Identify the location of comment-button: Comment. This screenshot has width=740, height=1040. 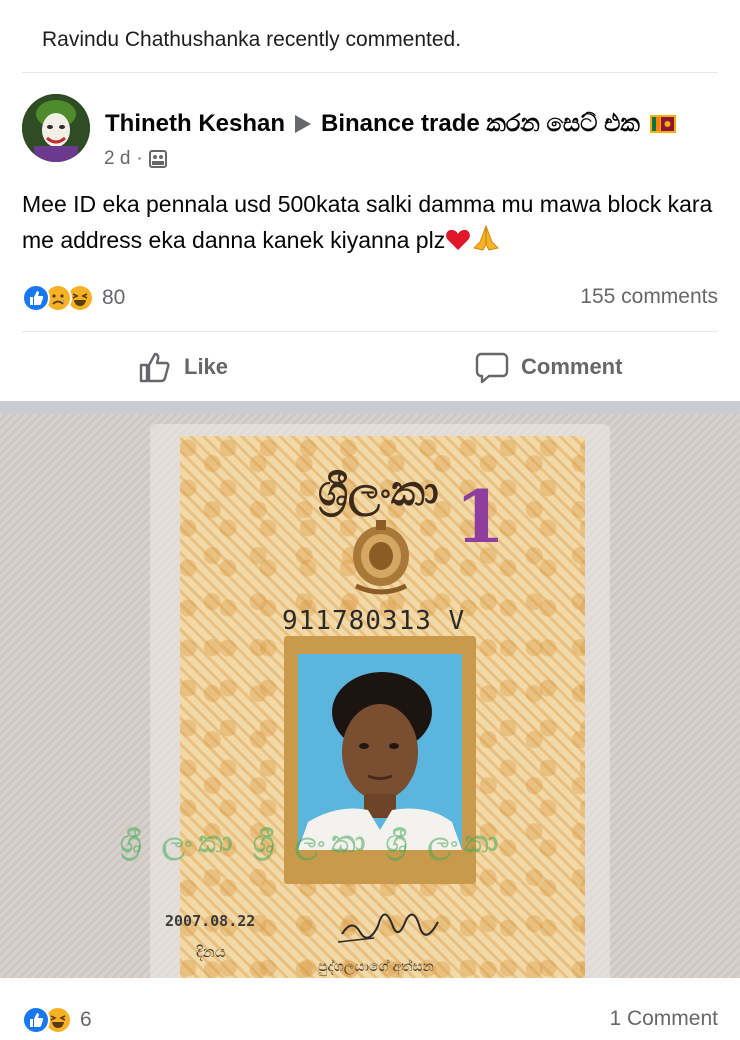
(548, 367).